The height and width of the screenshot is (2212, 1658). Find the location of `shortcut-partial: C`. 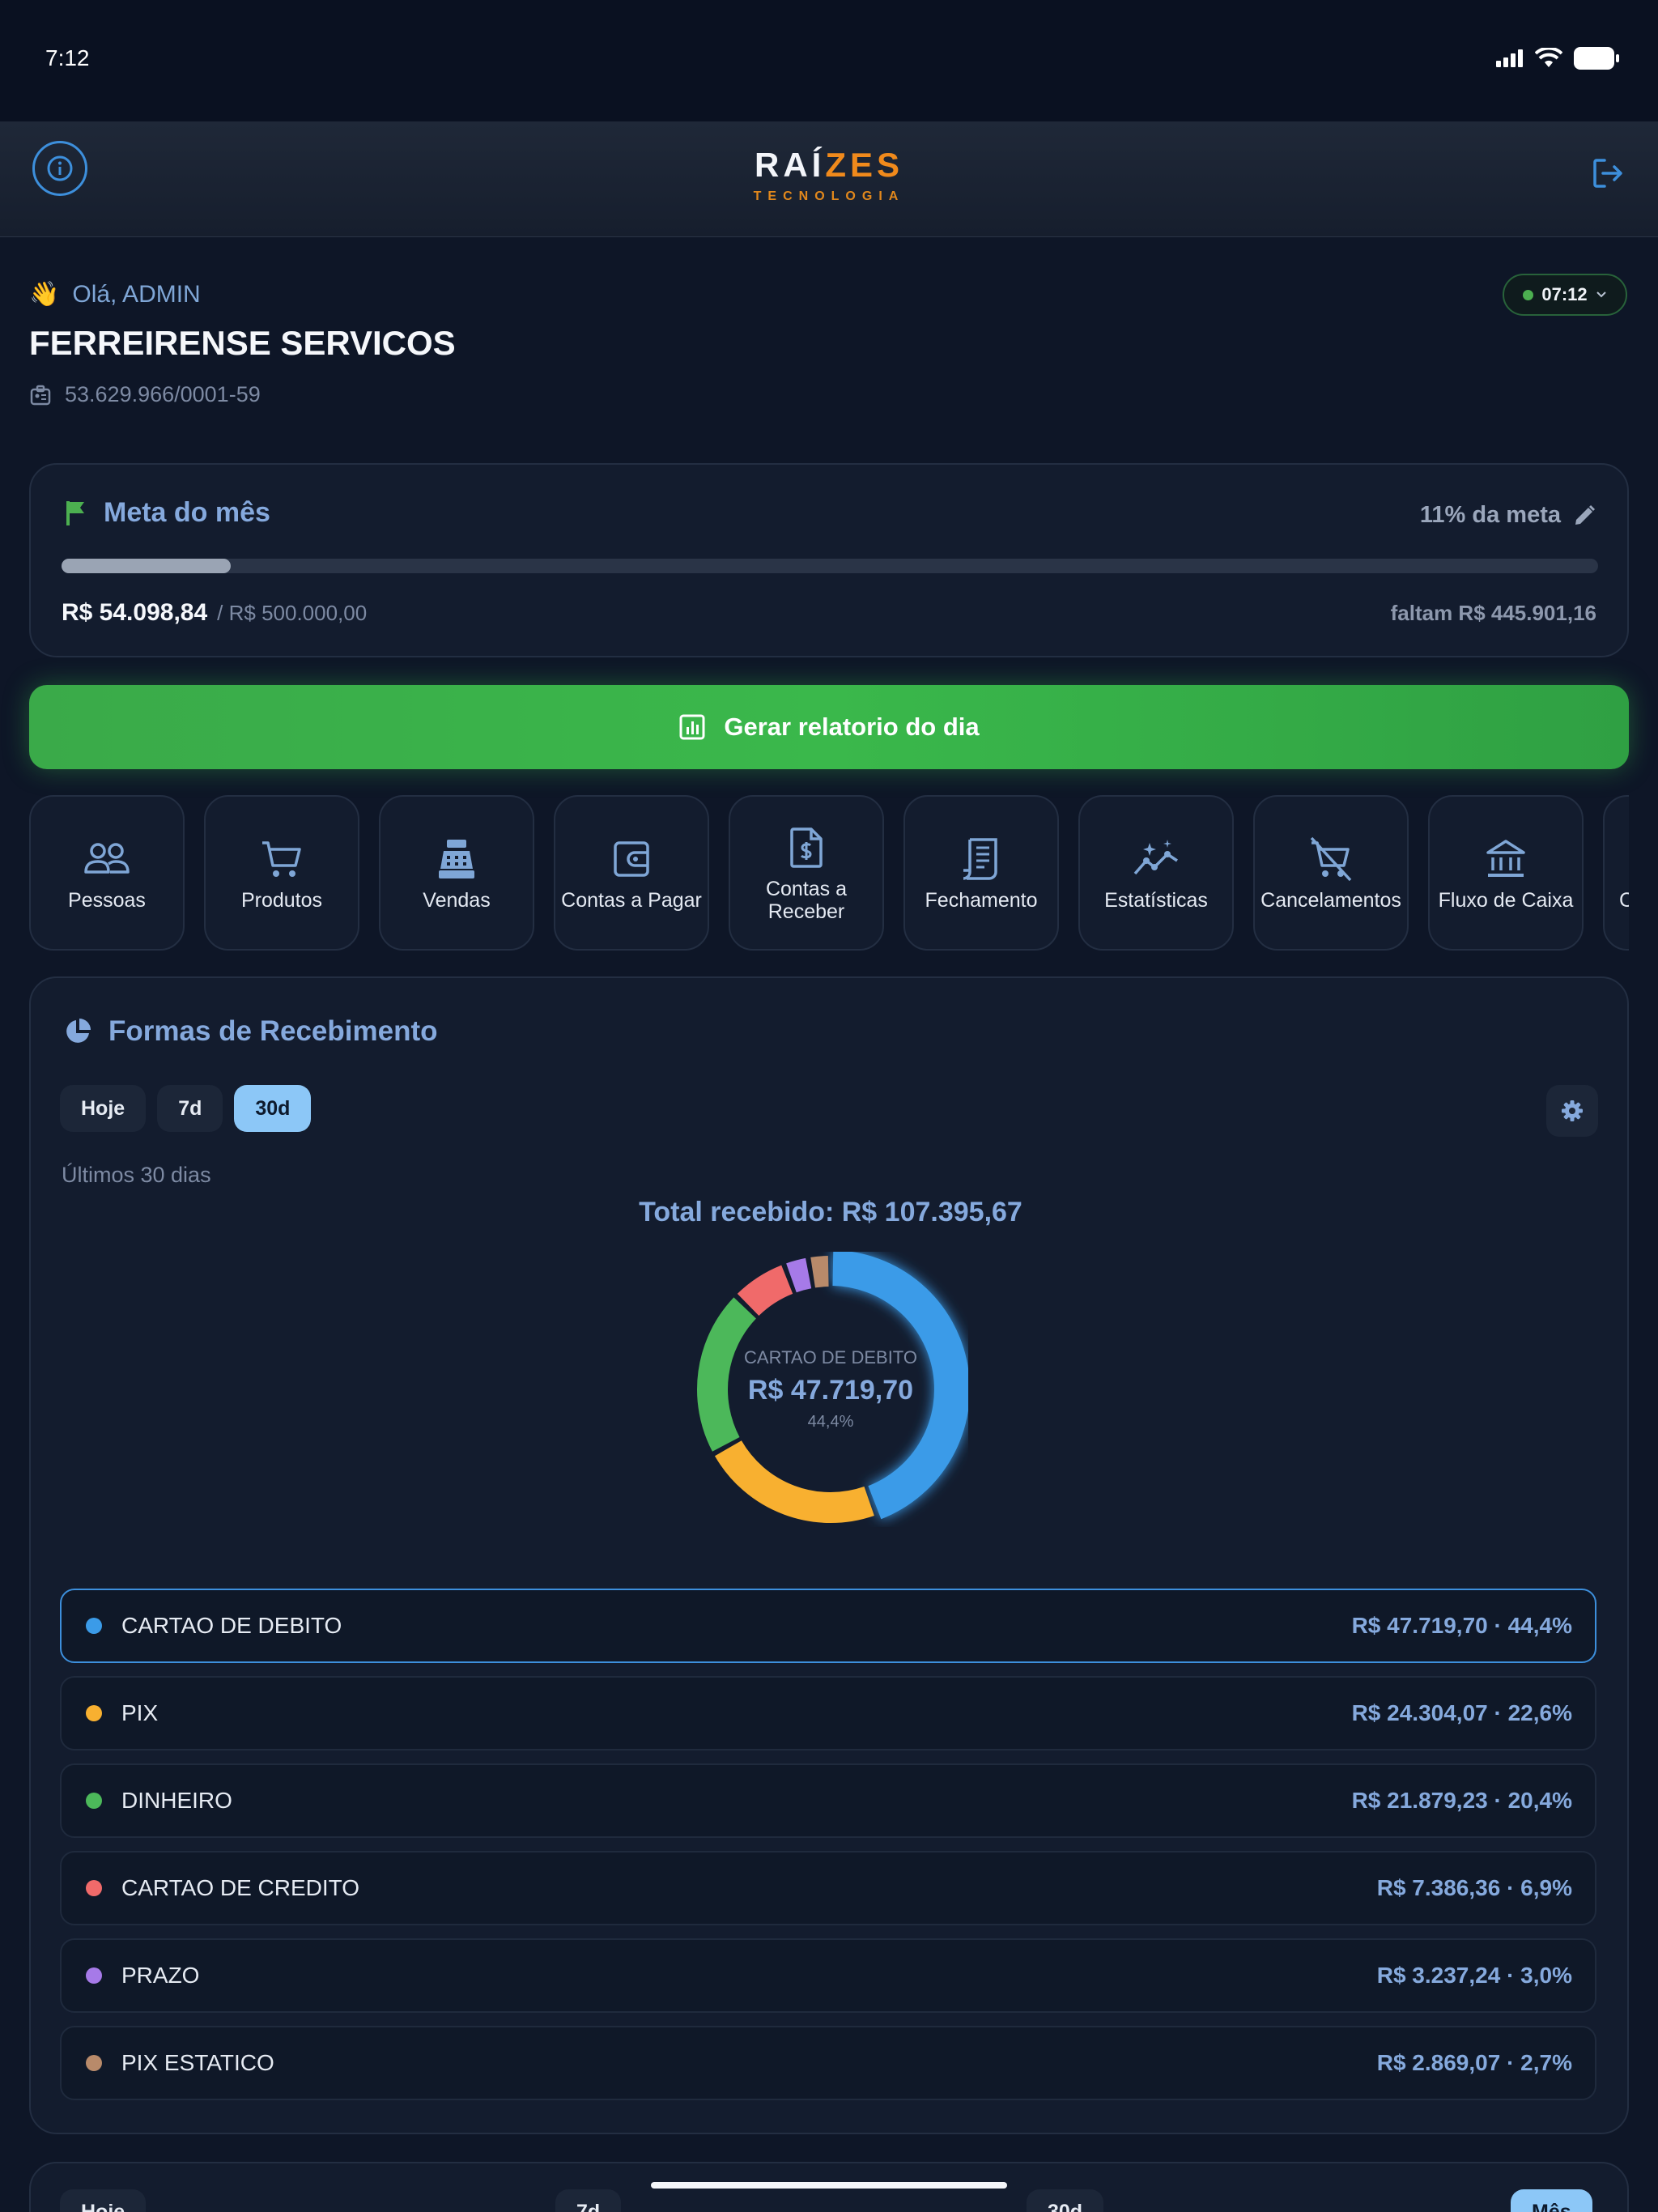

shortcut-partial: C is located at coordinates (1616, 873).